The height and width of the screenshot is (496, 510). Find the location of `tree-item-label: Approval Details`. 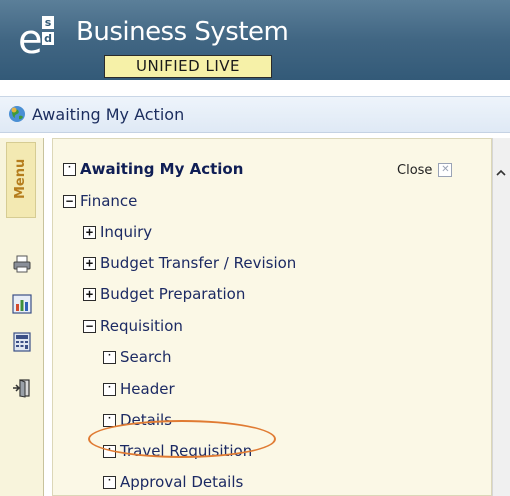

tree-item-label: Approval Details is located at coordinates (182, 482).